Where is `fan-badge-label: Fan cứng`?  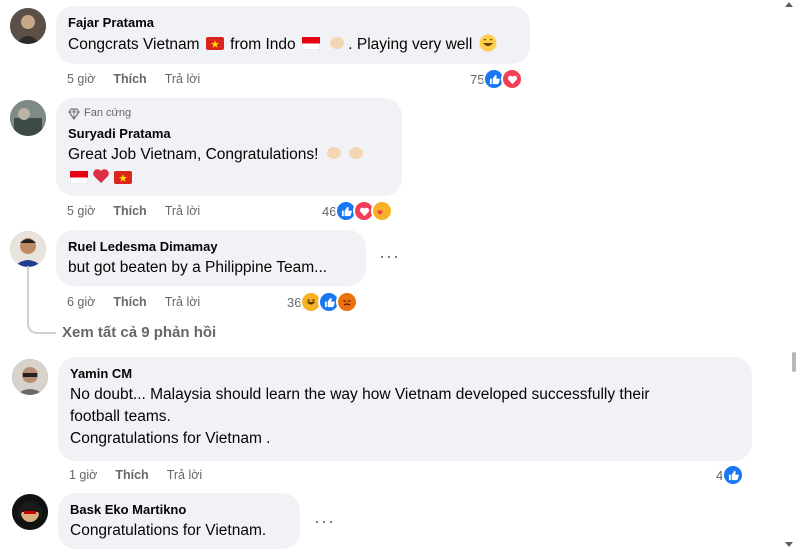
fan-badge-label: Fan cứng is located at coordinates (108, 113).